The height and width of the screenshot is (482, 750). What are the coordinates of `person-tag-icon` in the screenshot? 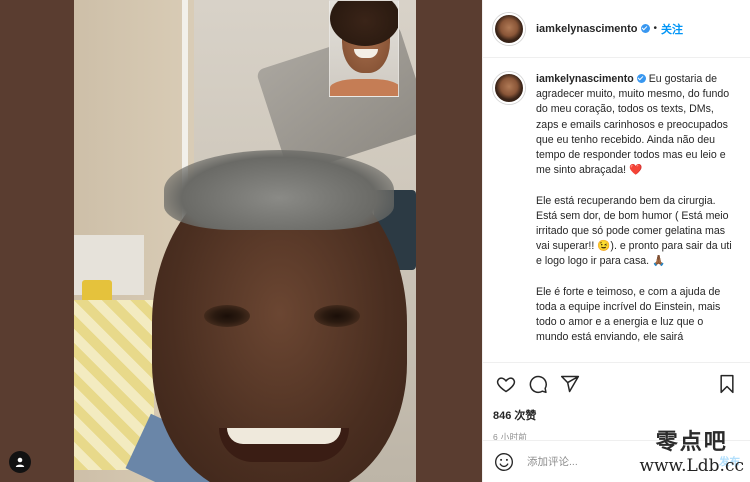 It's located at (20, 462).